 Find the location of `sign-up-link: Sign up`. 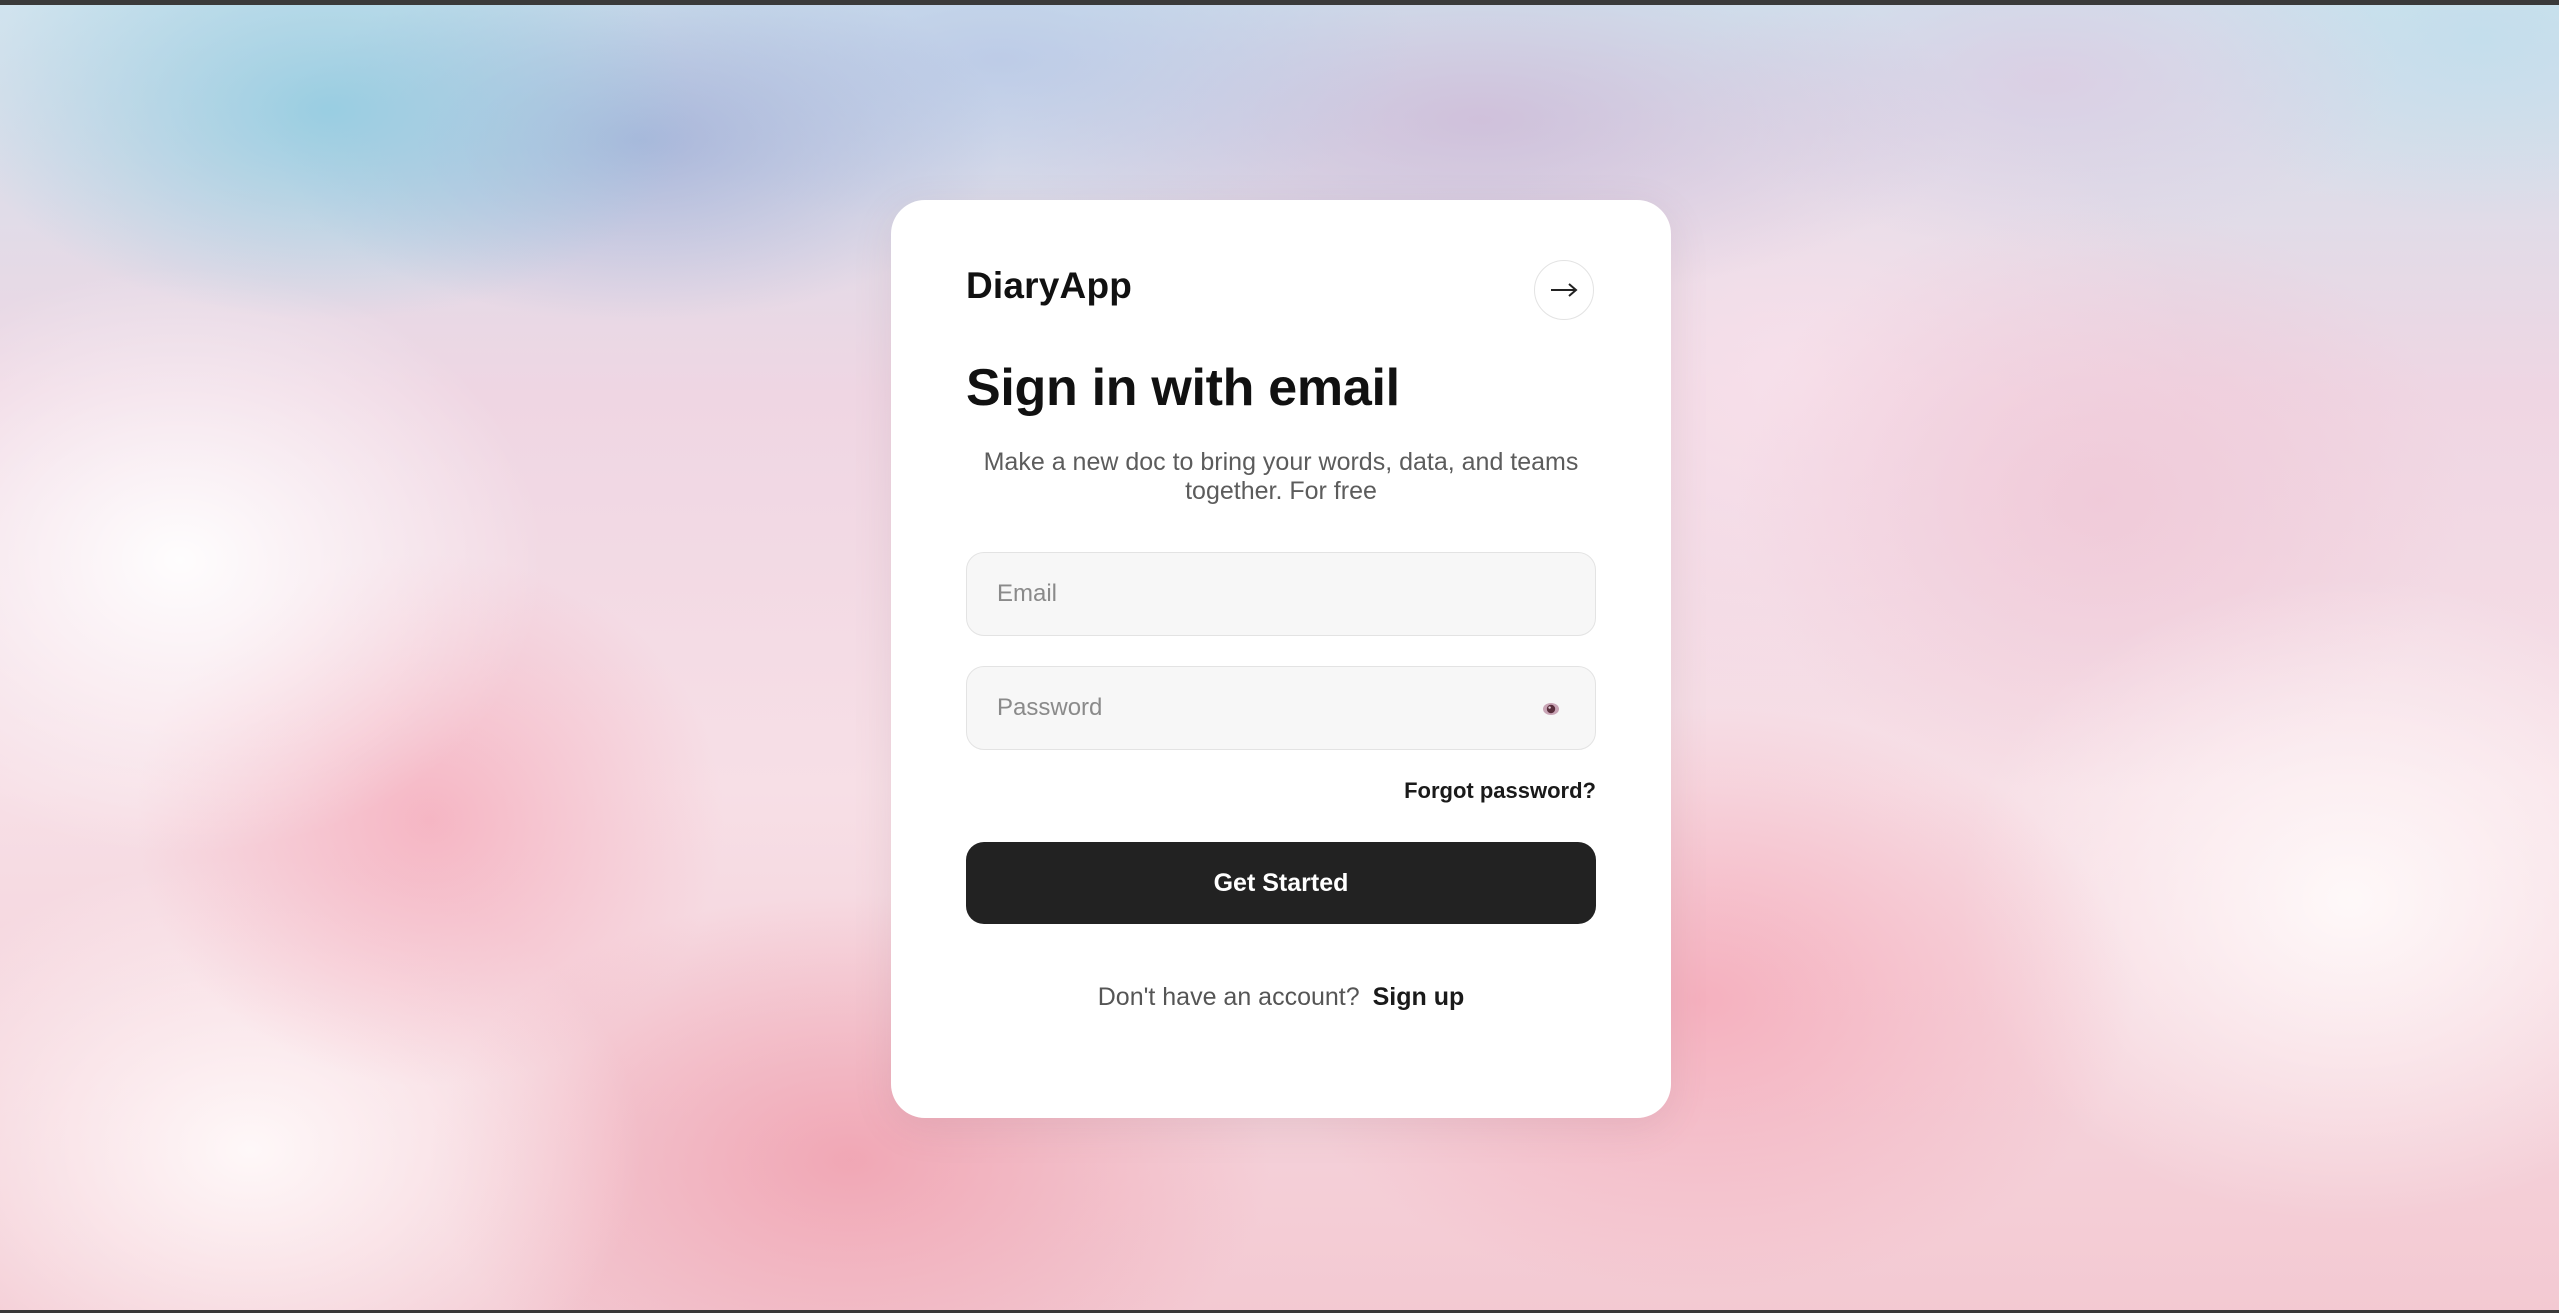

sign-up-link: Sign up is located at coordinates (1419, 997).